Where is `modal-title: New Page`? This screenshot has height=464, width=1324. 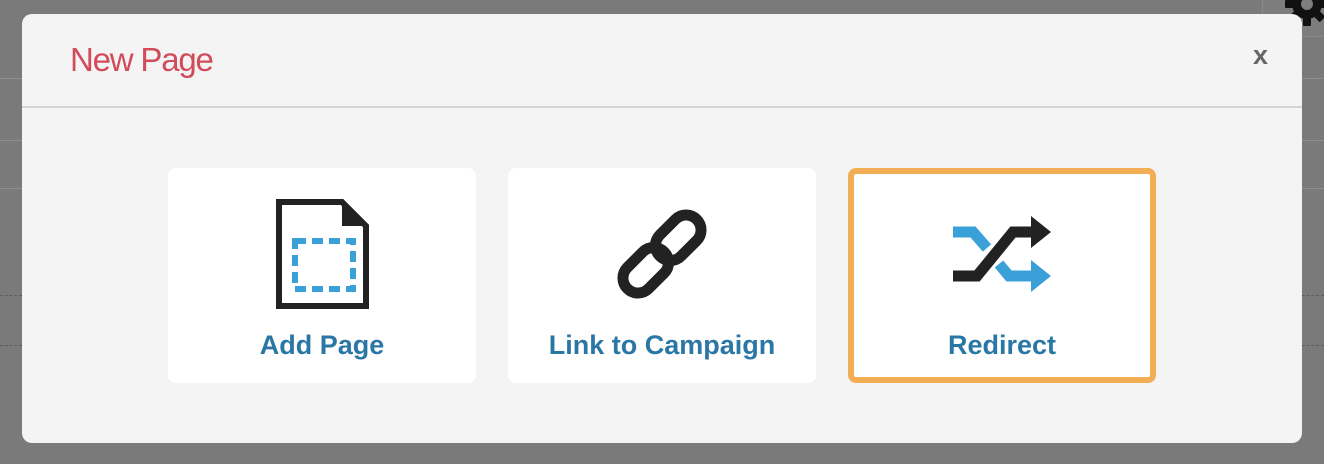 modal-title: New Page is located at coordinates (142, 59).